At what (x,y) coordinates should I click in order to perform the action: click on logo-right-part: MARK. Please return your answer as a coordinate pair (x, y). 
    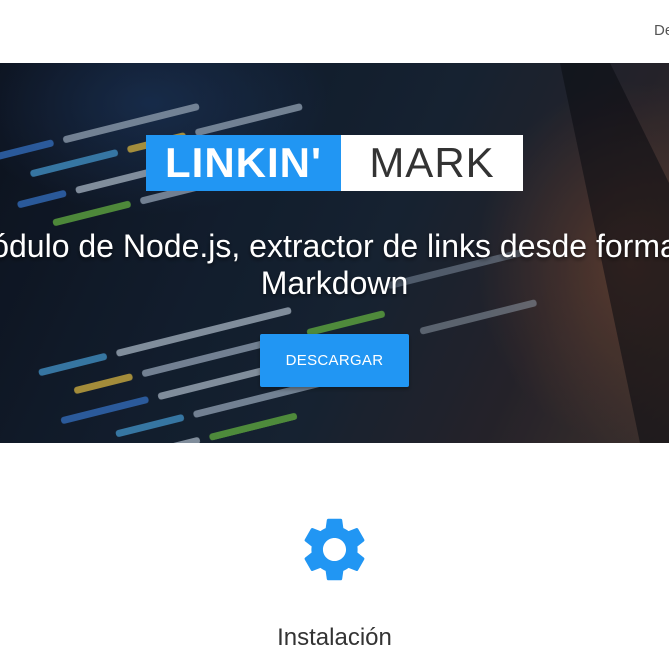
    Looking at the image, I should click on (432, 163).